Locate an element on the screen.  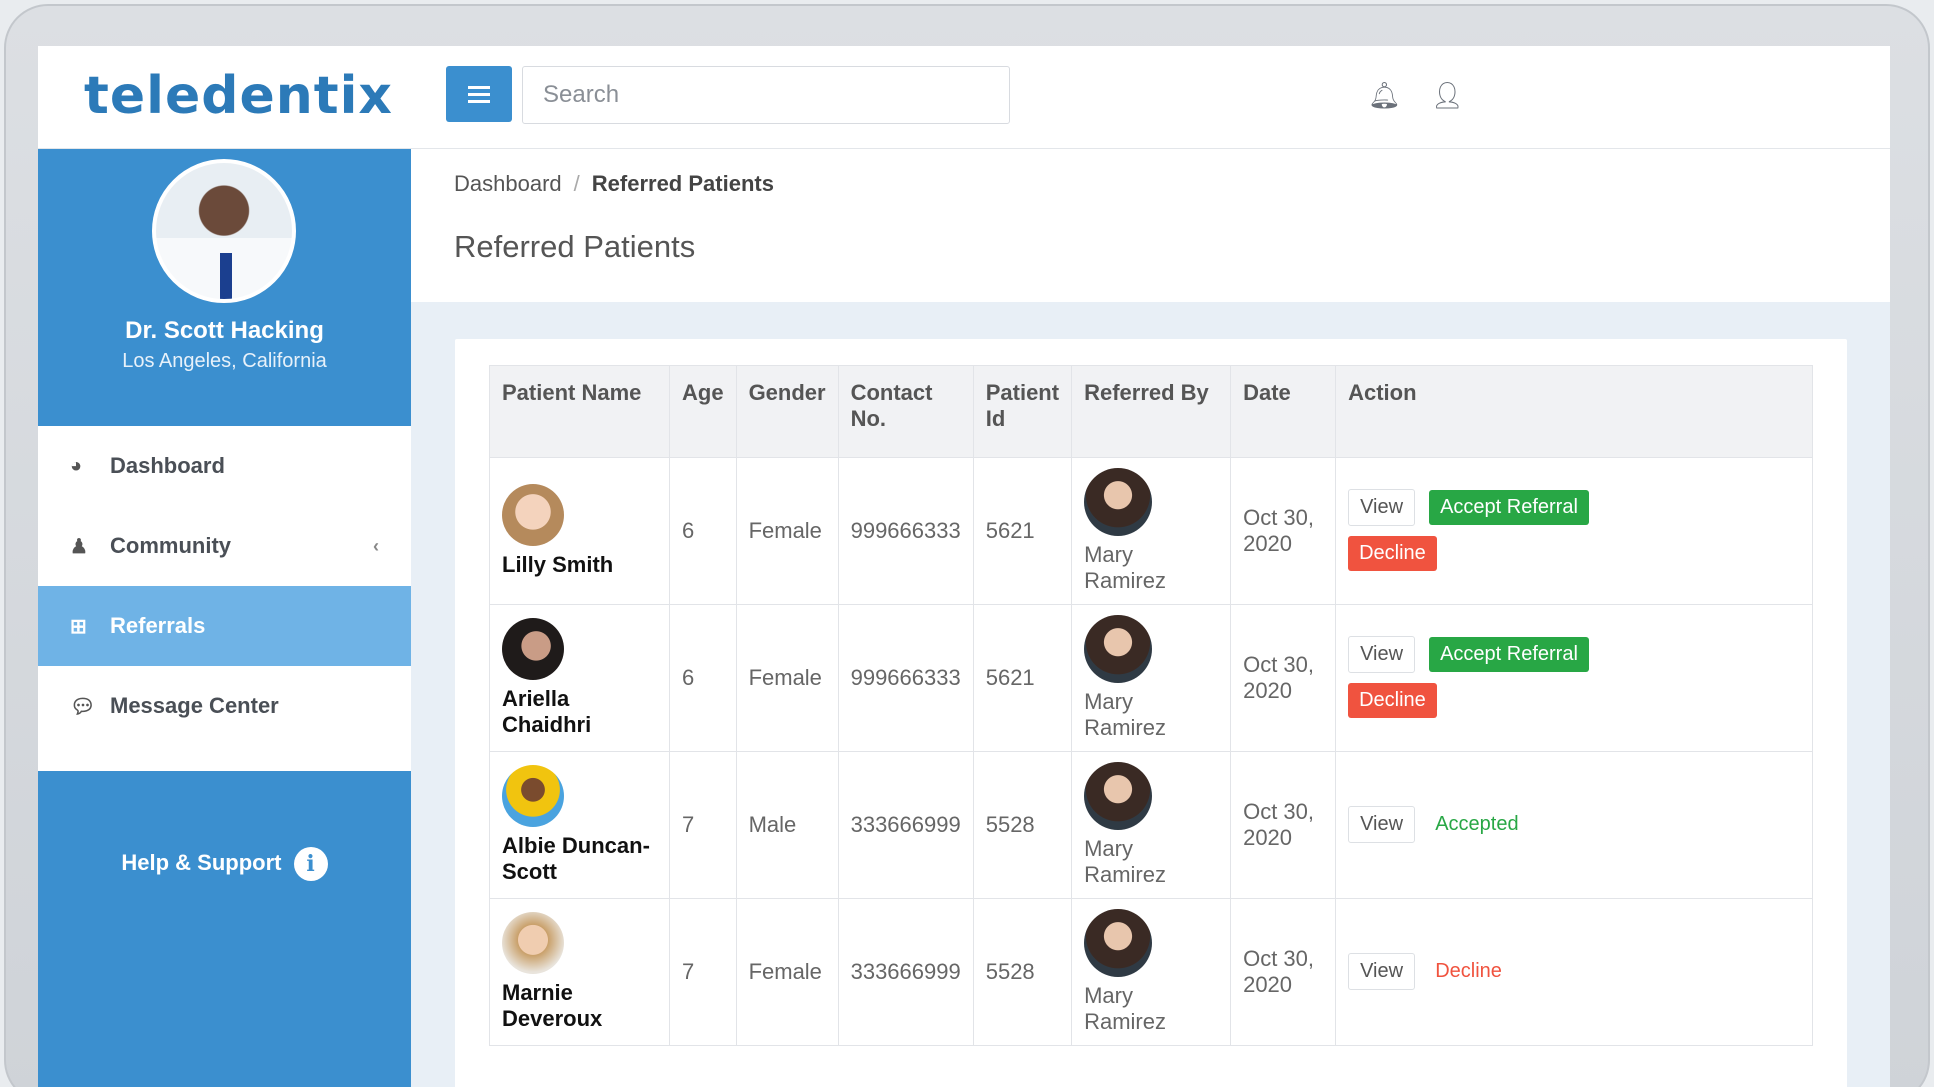
bell-icon: 🔔︎ is located at coordinates (1384, 95).